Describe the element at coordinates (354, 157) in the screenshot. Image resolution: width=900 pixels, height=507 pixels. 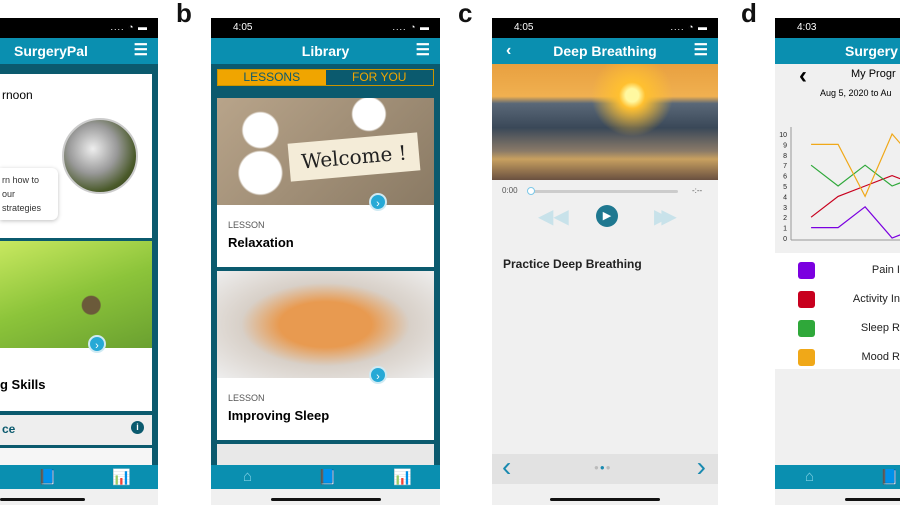
I see `welcome-sign: Welcome !` at that location.